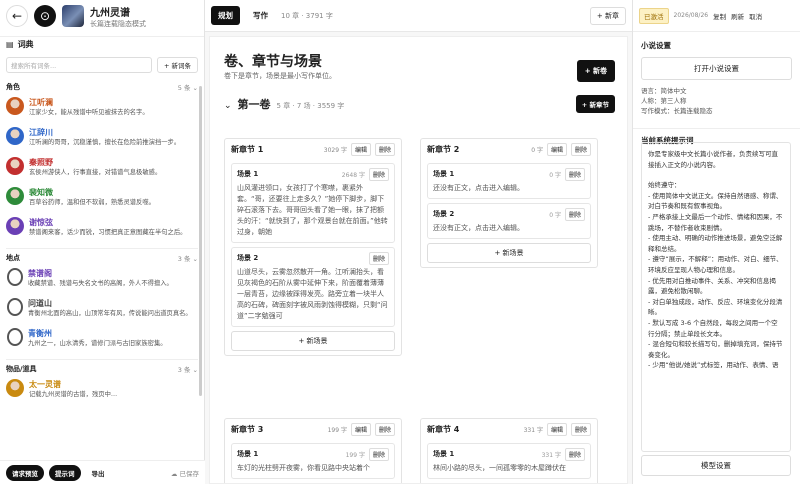 This screenshot has width=800, height=484. What do you see at coordinates (310, 106) in the screenshot?
I see `volume-meta: 5 章 · 7 场 · 3559 字` at bounding box center [310, 106].